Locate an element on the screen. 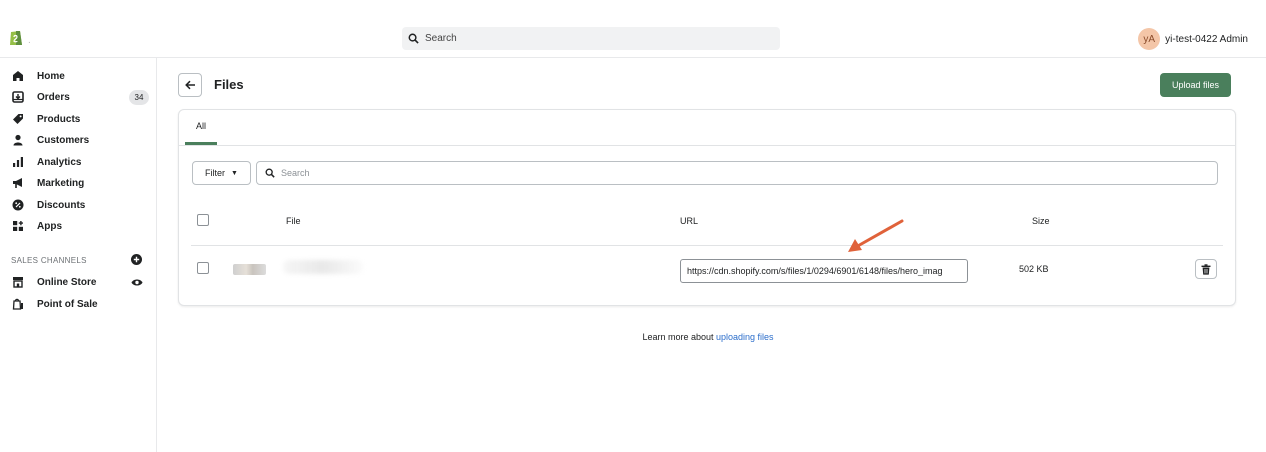 This screenshot has height=452, width=1266. person-icon is located at coordinates (18, 140).